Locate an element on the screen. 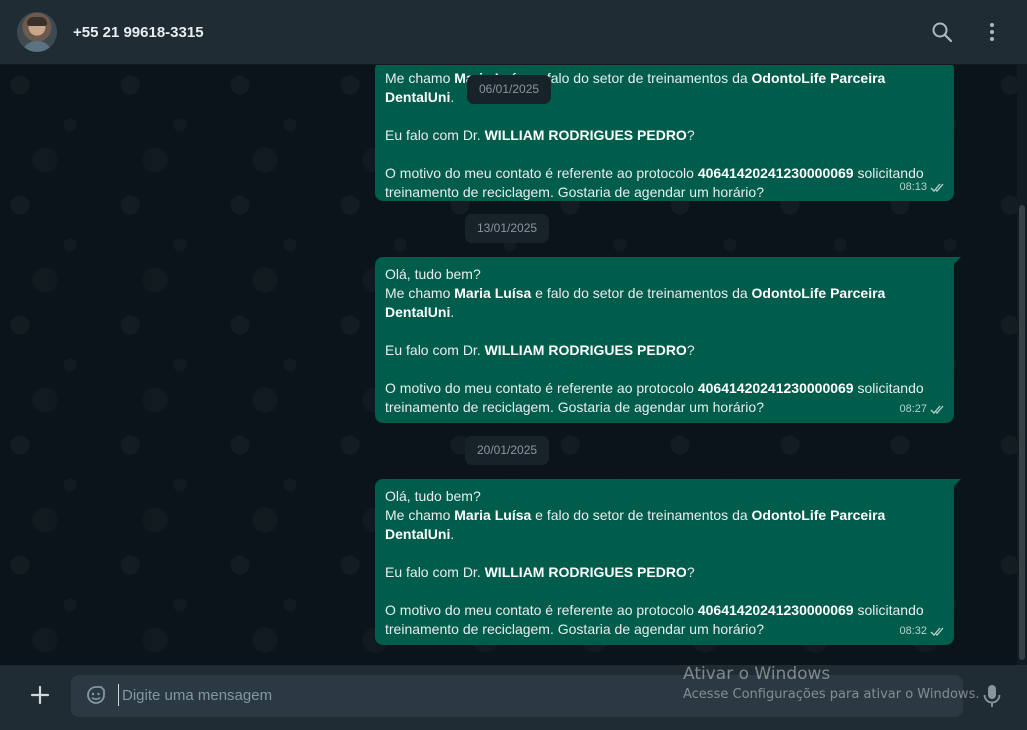  scrollbar-thumb is located at coordinates (1022, 432).